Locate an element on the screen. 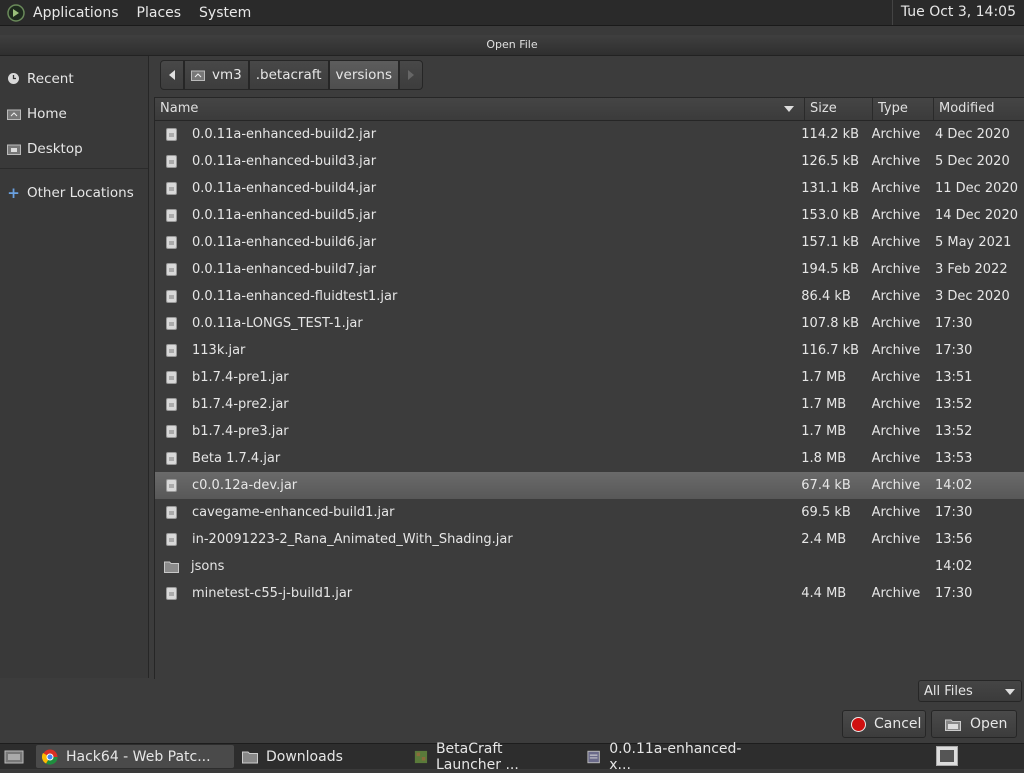 Image resolution: width=1024 pixels, height=773 pixels. file-name-cell: 0.0.11a-enhanced-build5.jar is located at coordinates (476, 215).